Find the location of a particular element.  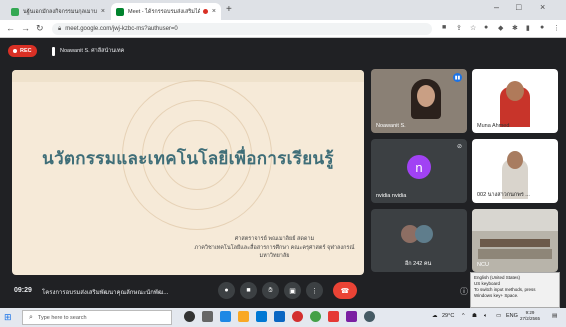

tab-favicon-icon is located at coordinates (15, 11).